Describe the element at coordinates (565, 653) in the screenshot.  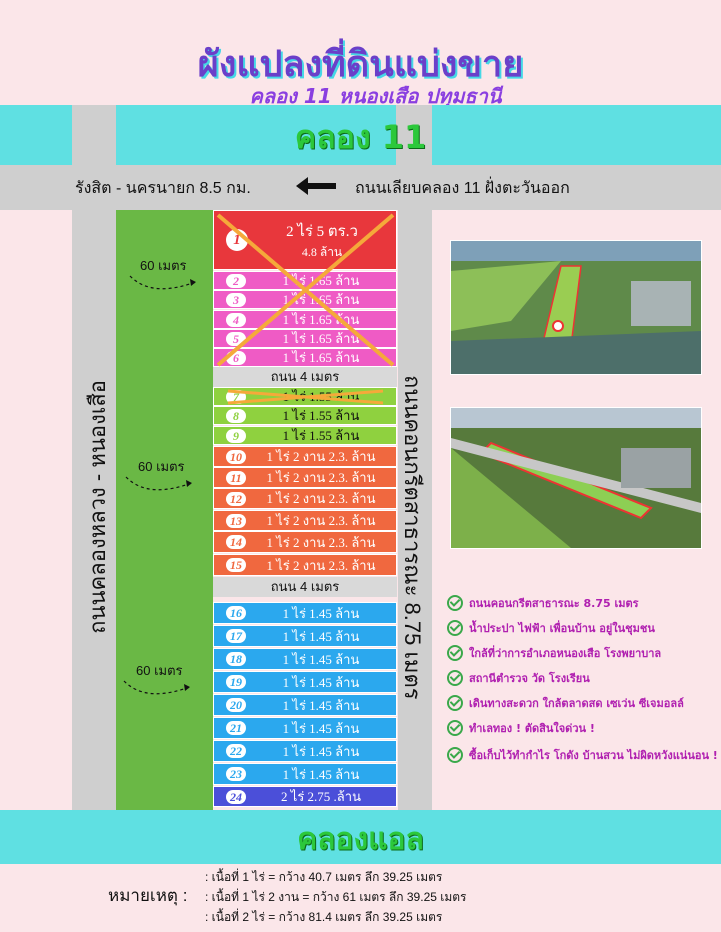
I see `feature-text: ใกล้ที่ว่าการอำเภอหนองเสือ โรงพยาบาล` at that location.